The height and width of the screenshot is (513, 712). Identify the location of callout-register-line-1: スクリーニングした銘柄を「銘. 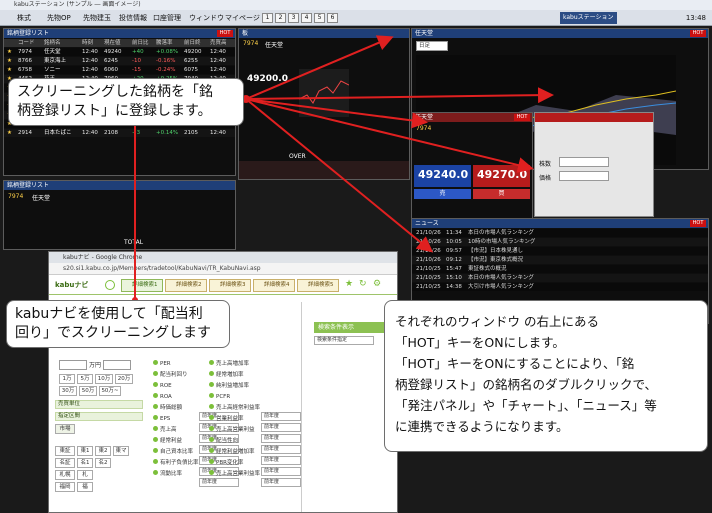
(115, 92).